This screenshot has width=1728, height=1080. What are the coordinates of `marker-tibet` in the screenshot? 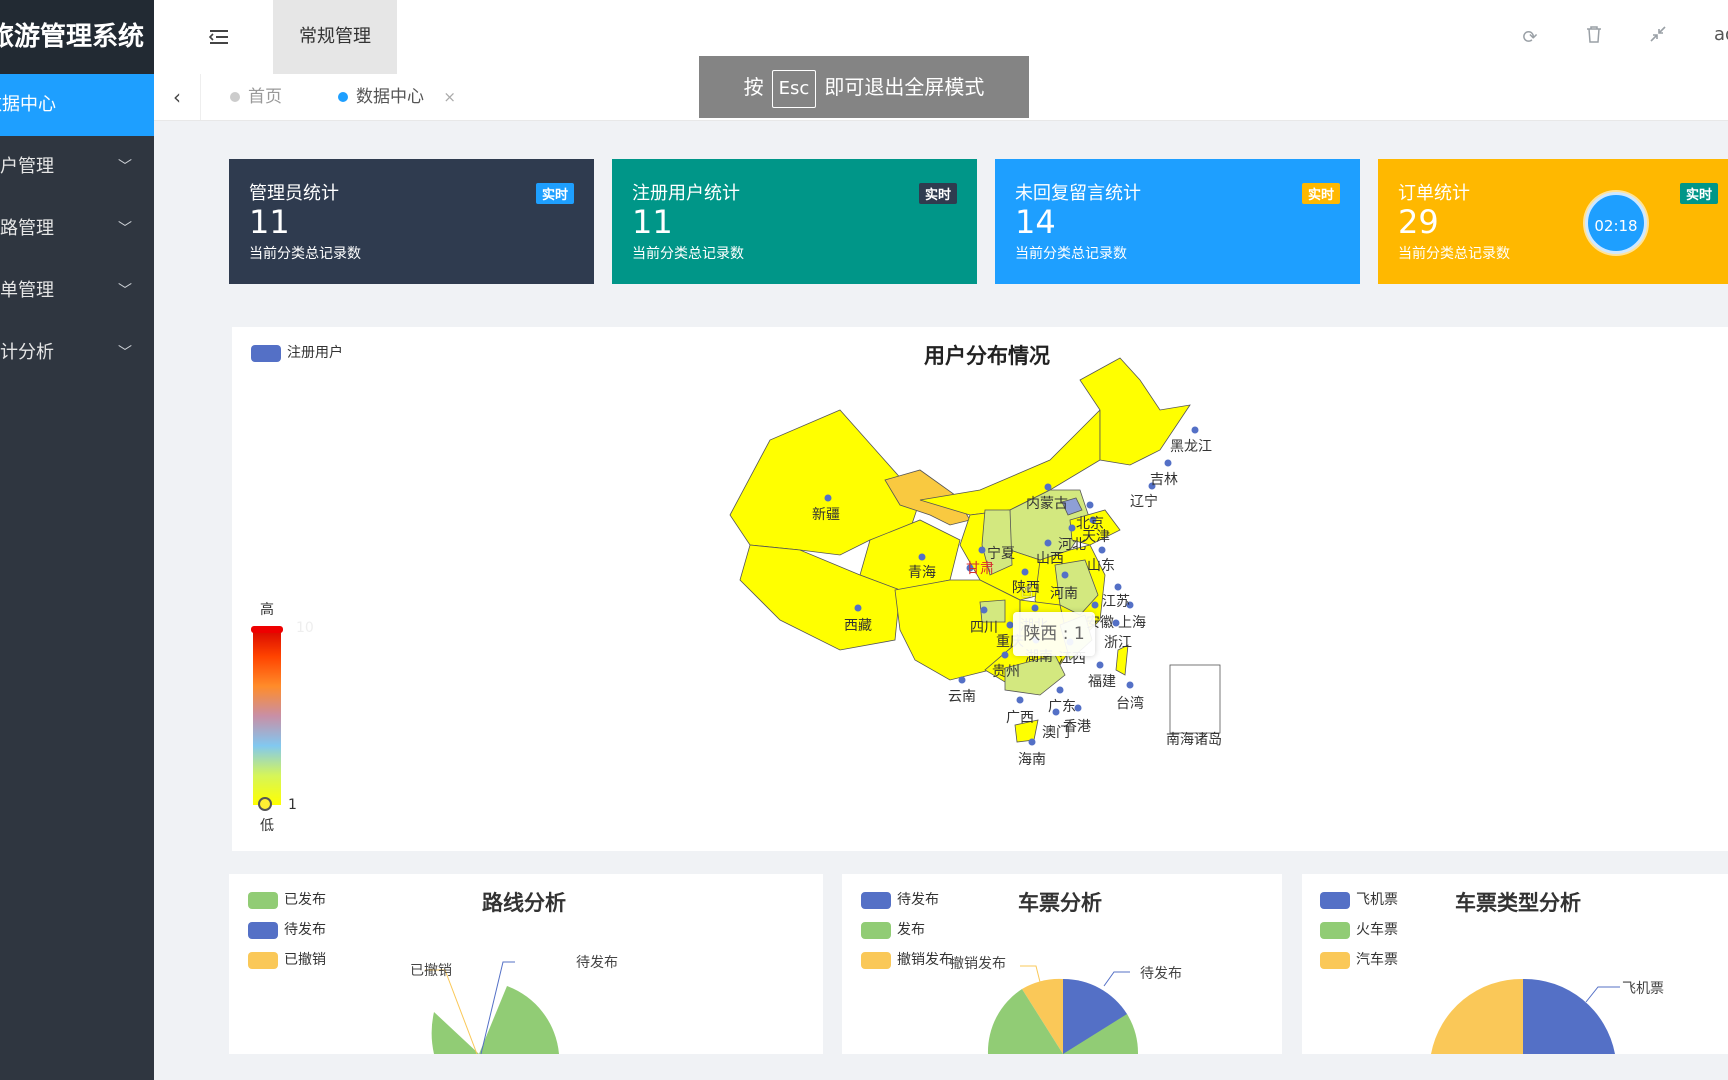 It's located at (858, 608).